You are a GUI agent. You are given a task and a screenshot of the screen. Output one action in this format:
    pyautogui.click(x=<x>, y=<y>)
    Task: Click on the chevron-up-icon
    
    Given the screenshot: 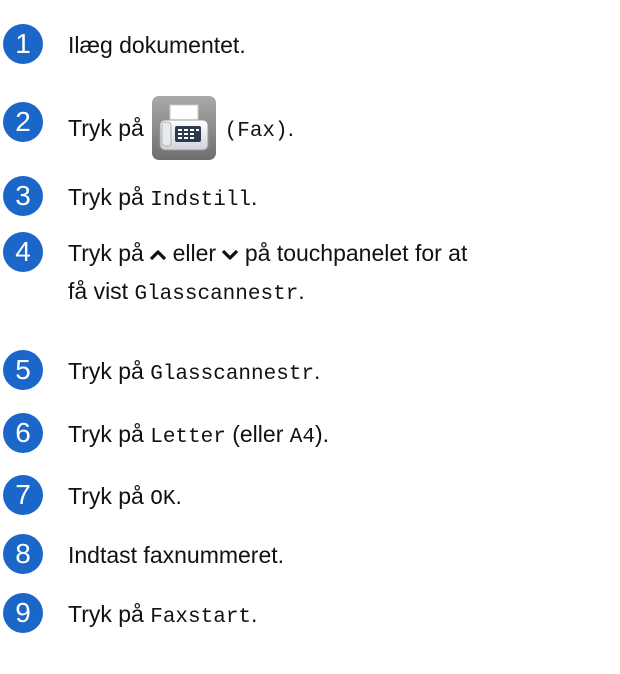 What is the action you would take?
    pyautogui.click(x=158, y=253)
    